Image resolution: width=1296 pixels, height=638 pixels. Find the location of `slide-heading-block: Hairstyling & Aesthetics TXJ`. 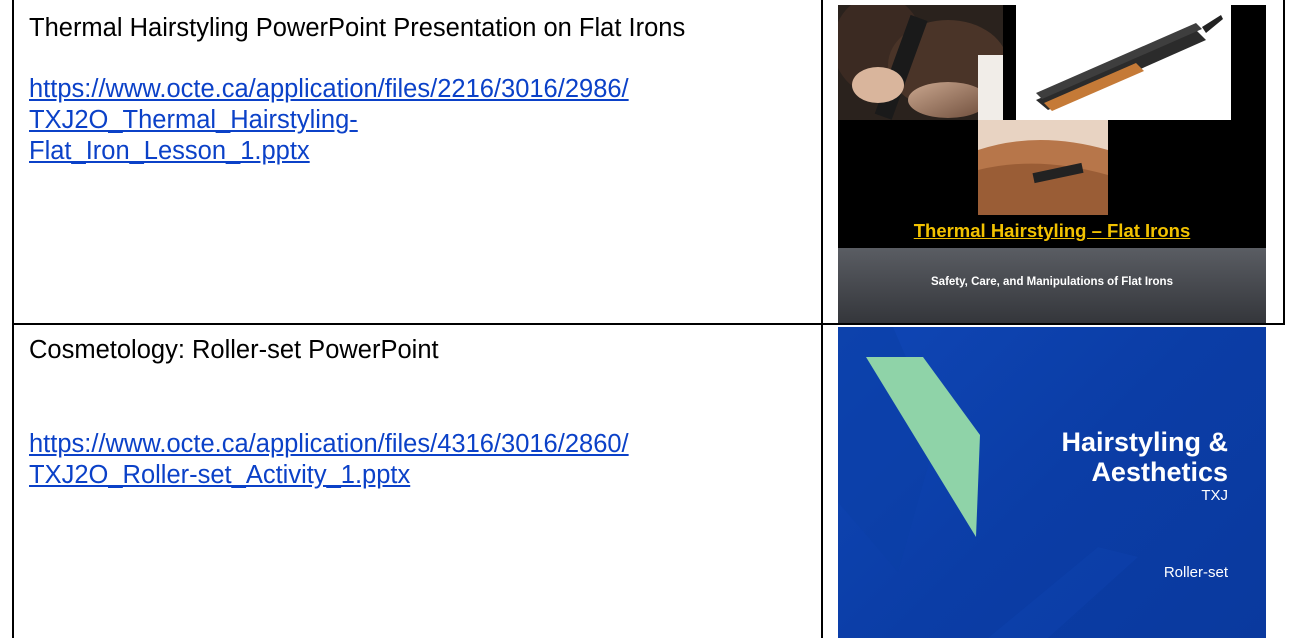

slide-heading-block: Hairstyling & Aesthetics TXJ is located at coordinates (1144, 465).